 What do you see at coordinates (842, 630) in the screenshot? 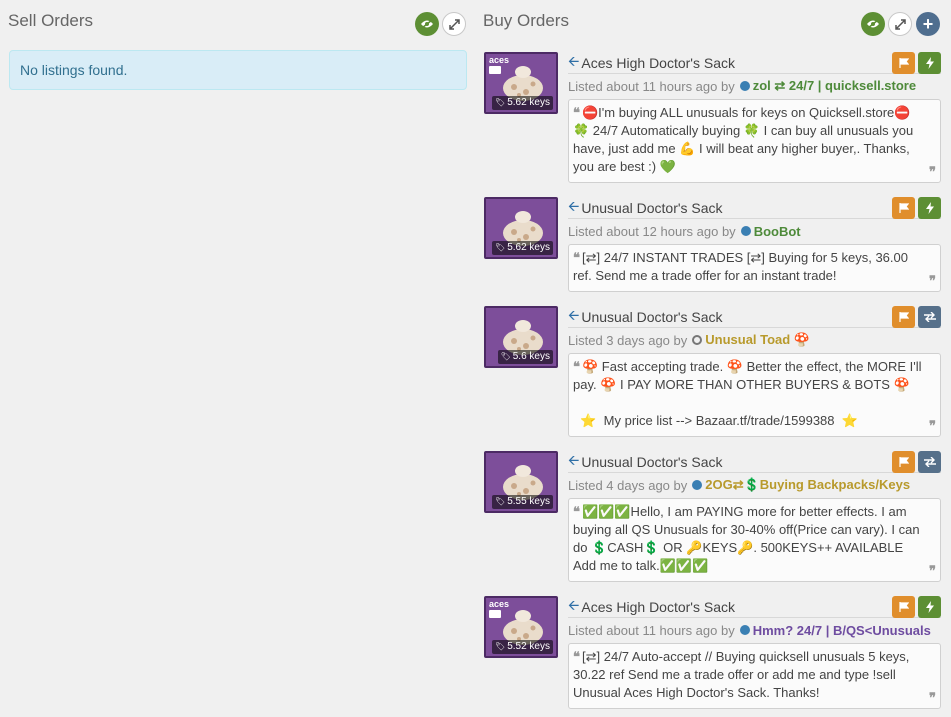
I see `user-name: Hmm? 24/7 | B/QS<Unusuals` at bounding box center [842, 630].